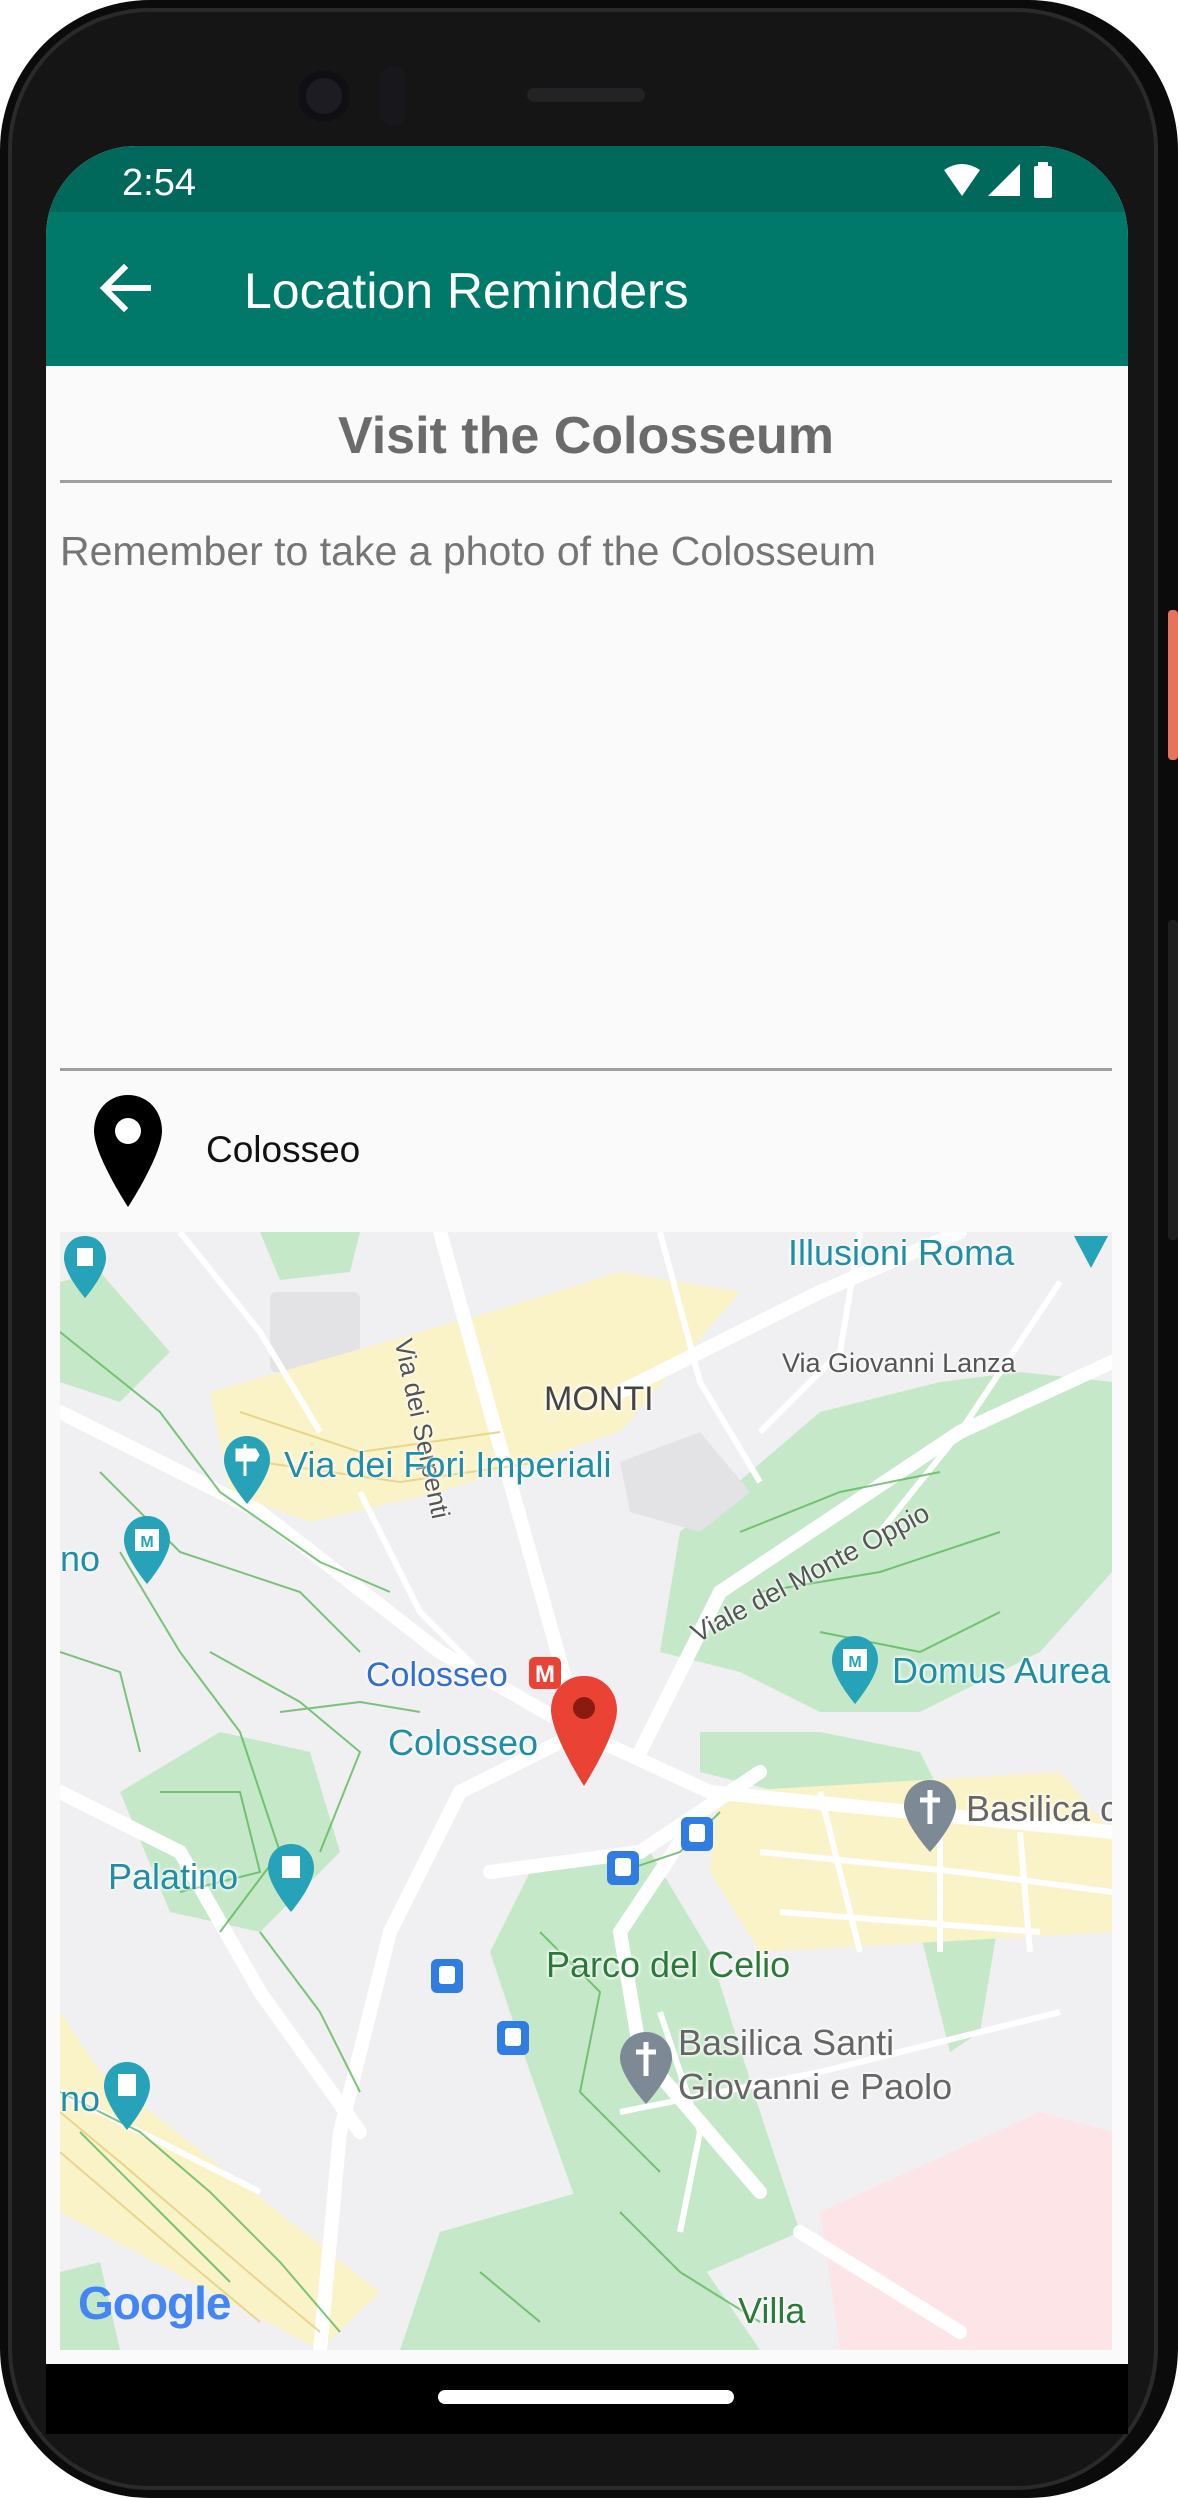  I want to click on earpiece-speaker, so click(586, 95).